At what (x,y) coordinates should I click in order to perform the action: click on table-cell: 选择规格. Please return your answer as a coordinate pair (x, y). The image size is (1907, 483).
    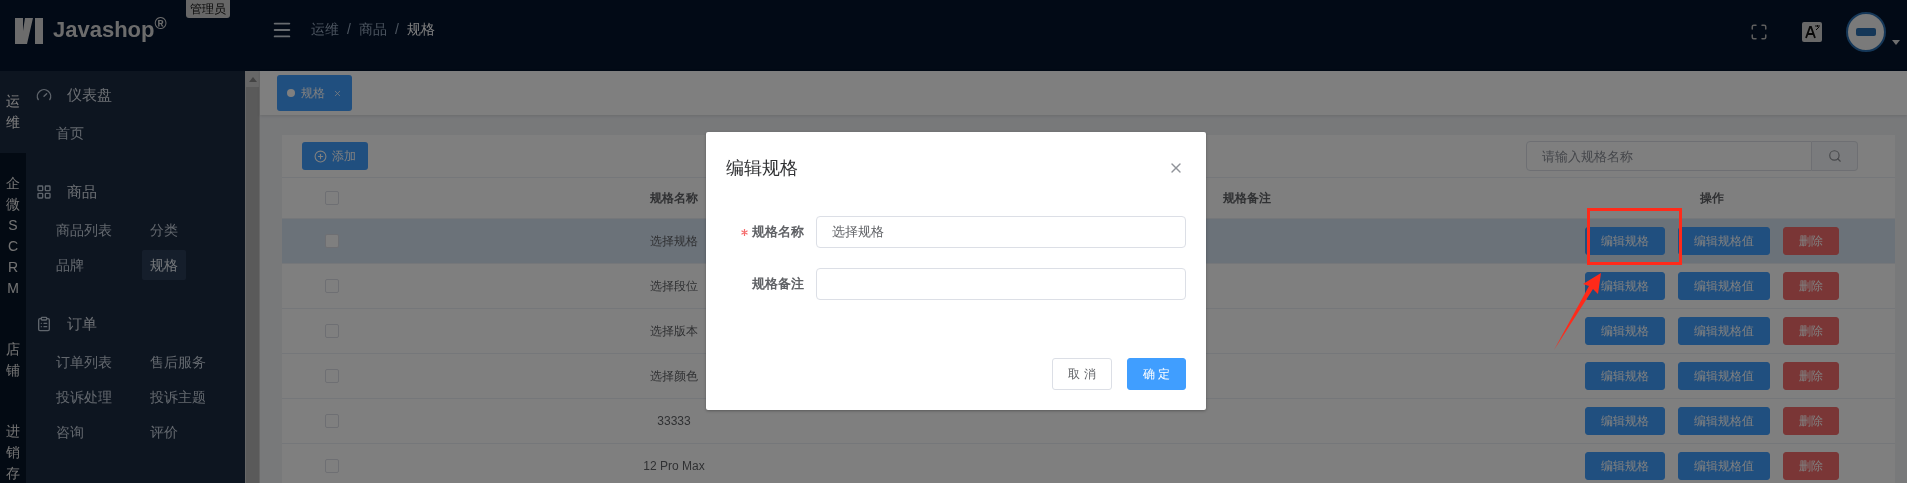
    Looking at the image, I should click on (674, 241).